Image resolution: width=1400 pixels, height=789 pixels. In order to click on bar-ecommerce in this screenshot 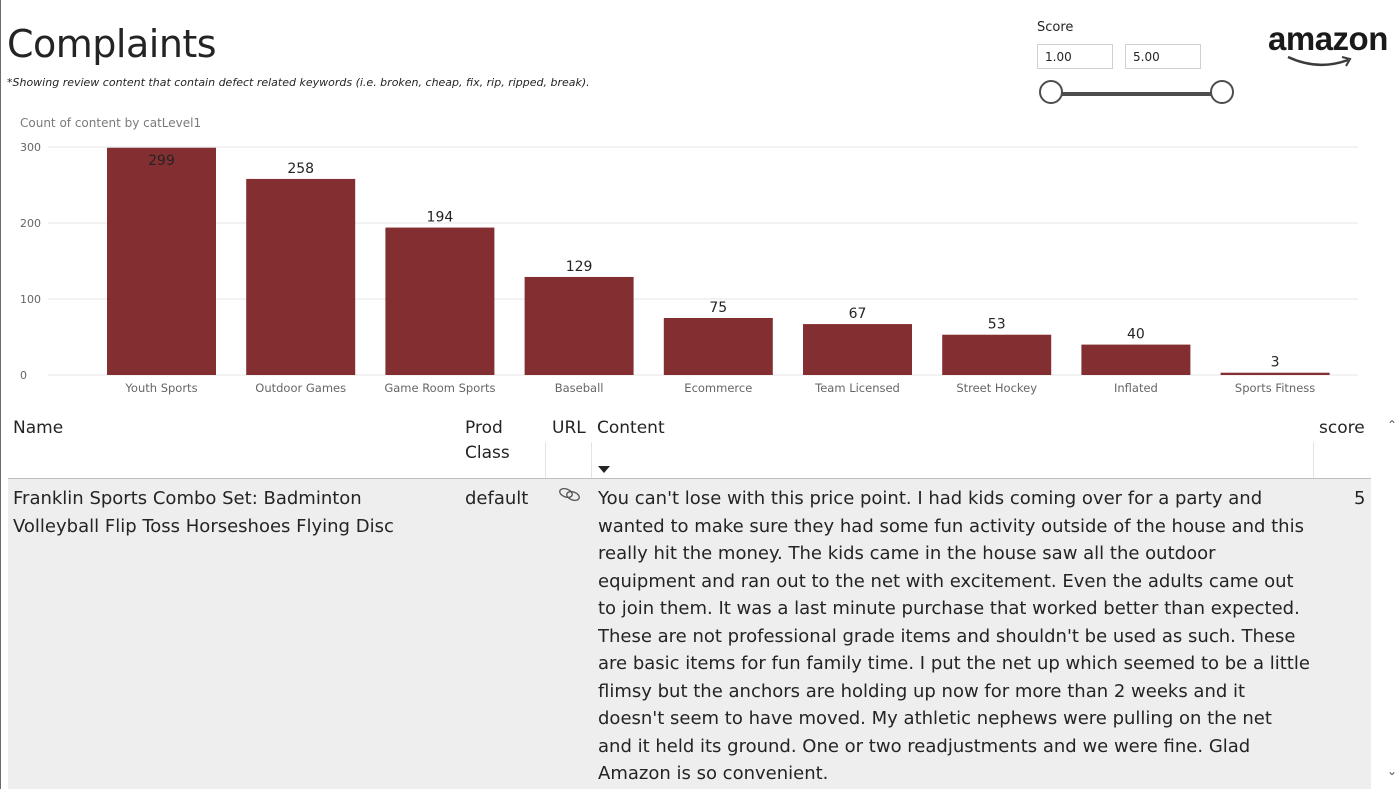, I will do `click(718, 346)`.